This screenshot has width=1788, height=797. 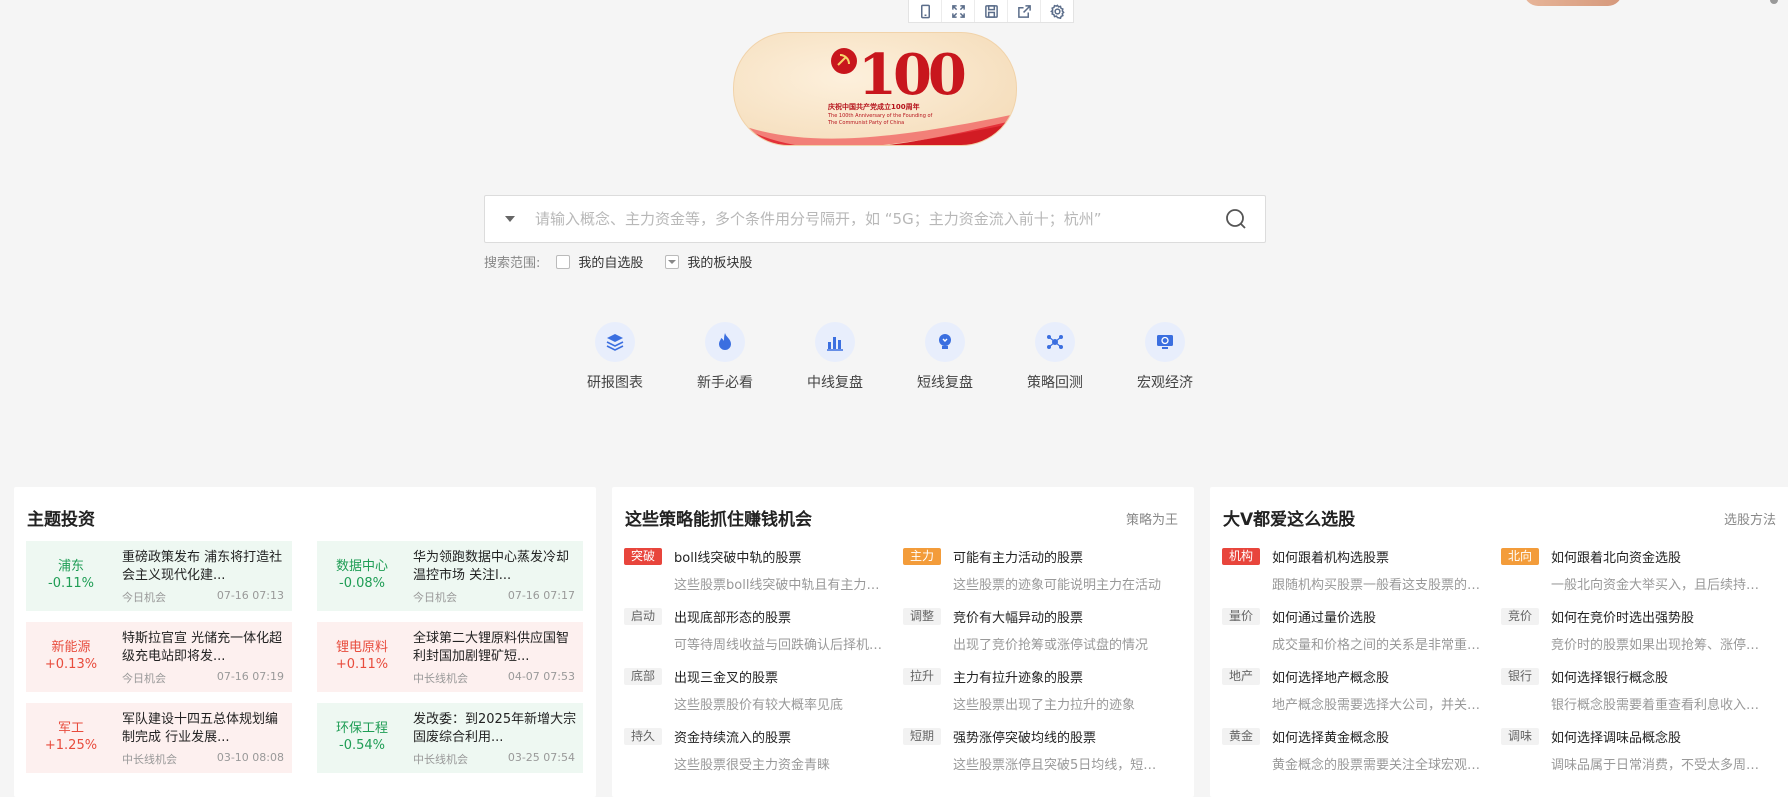 I want to click on strategy-item: 底部 出现三金叉的股票 这些股票股价有较大概率见底, so click(x=758, y=694).